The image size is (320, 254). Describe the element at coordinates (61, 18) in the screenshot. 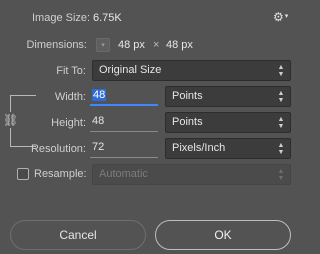

I see `image-size-label: Image Size:` at that location.